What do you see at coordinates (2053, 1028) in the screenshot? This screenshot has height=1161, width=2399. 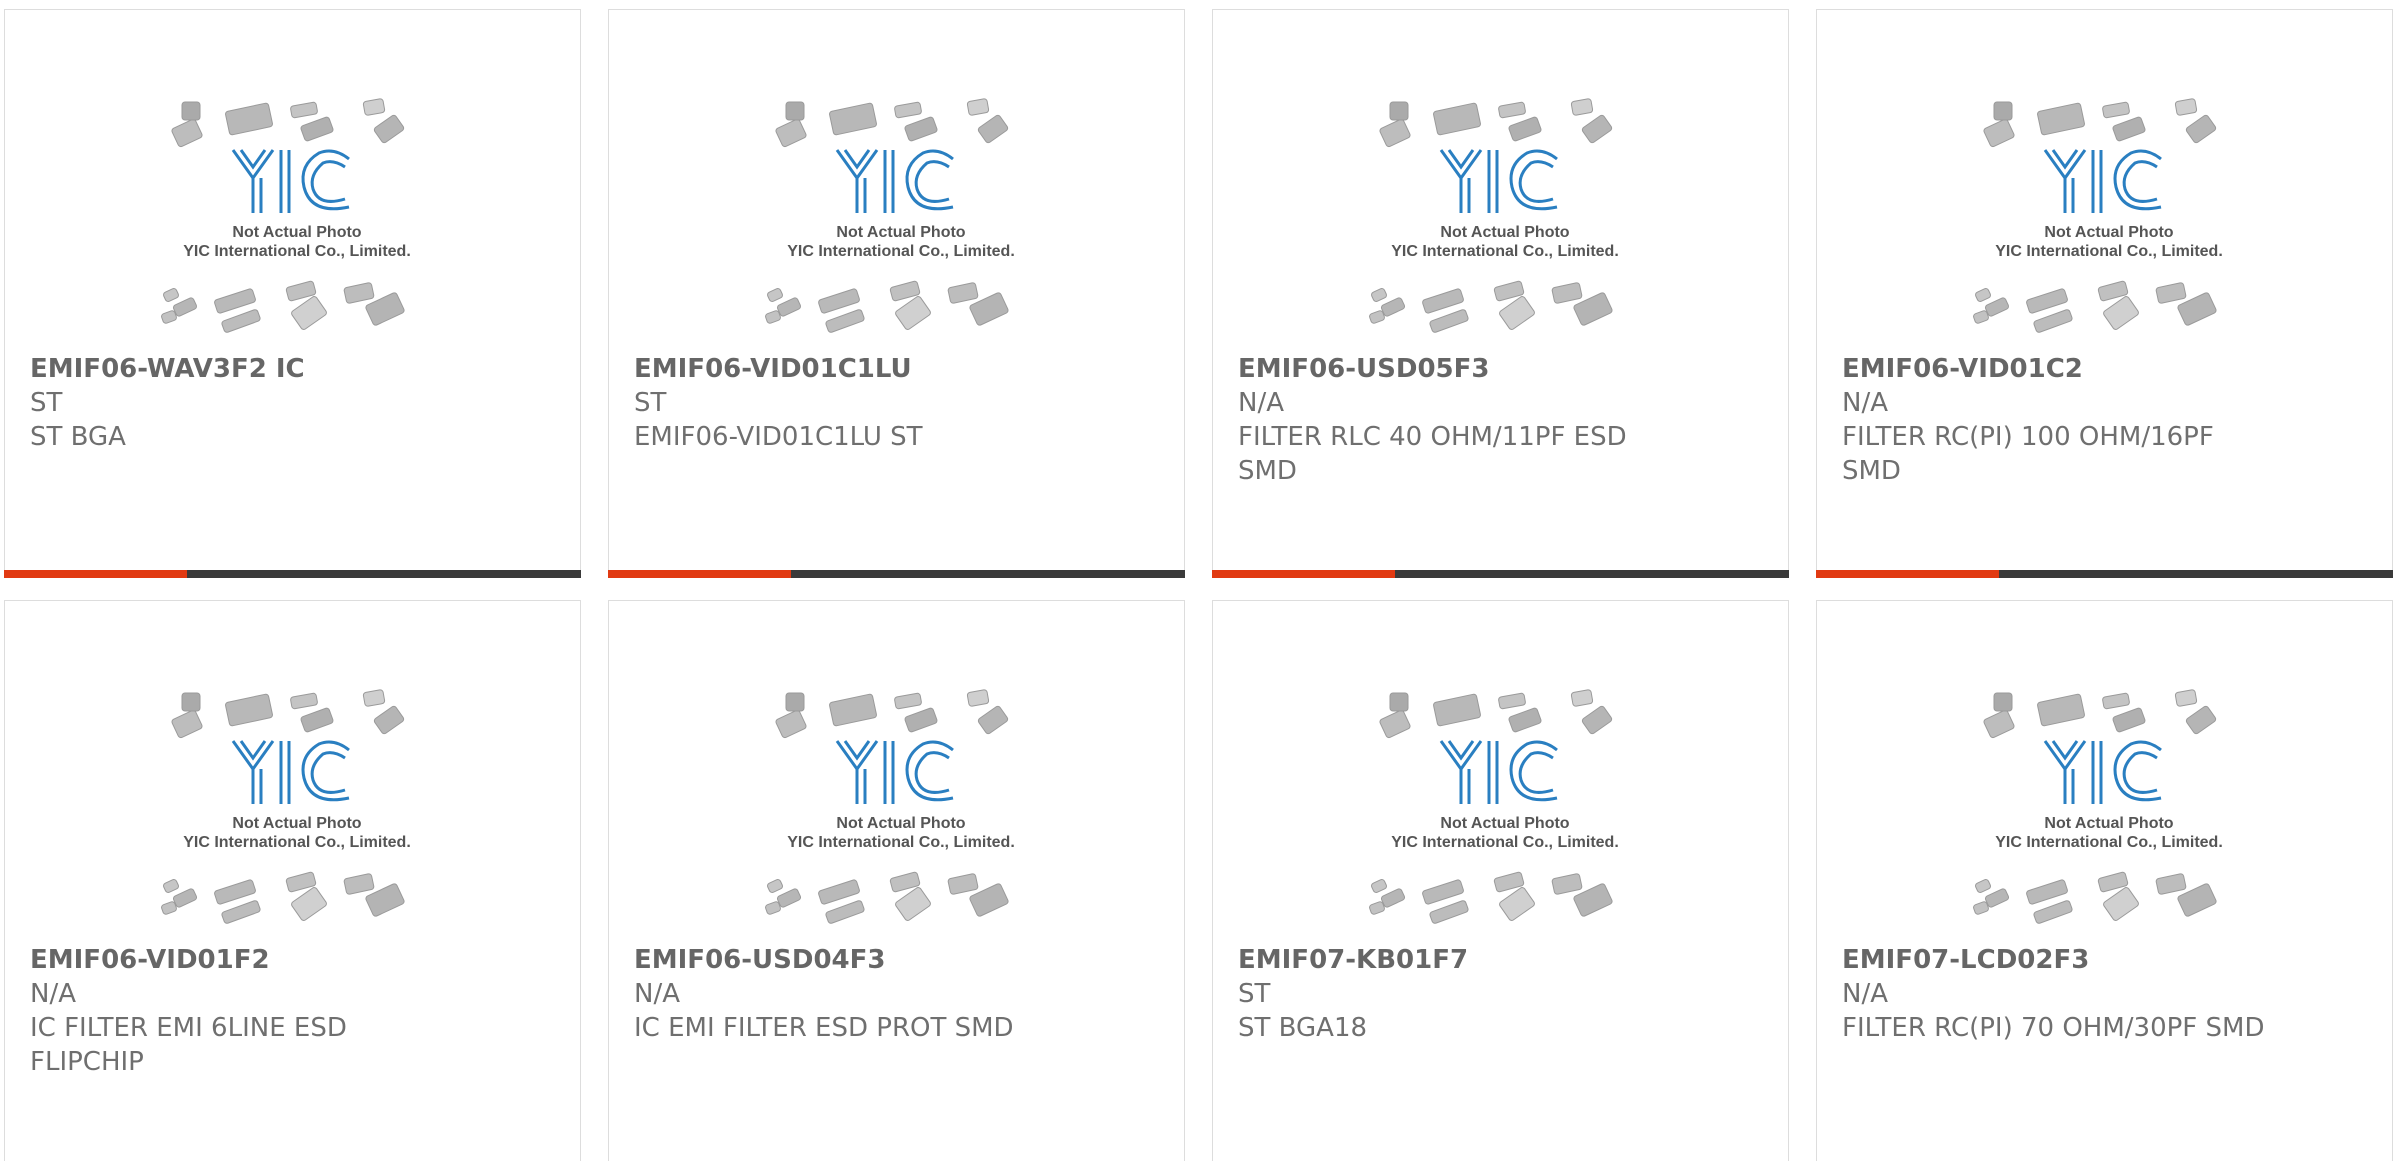 I see `product-description: FILTER RC(PI) 70 OHM/30PF SMD` at bounding box center [2053, 1028].